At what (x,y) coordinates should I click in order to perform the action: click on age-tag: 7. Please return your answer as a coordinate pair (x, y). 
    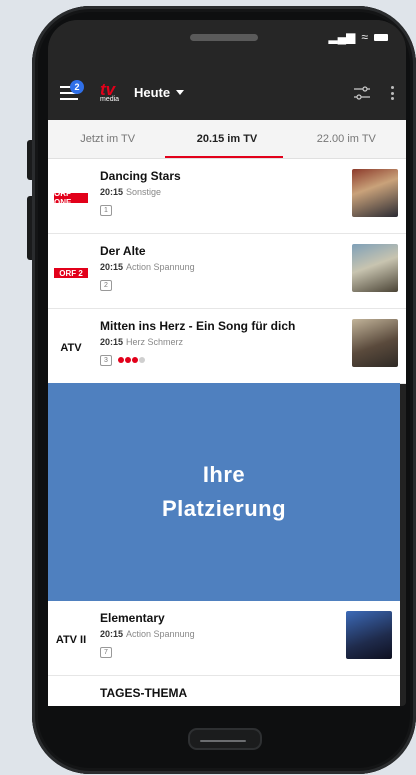
    Looking at the image, I should click on (106, 652).